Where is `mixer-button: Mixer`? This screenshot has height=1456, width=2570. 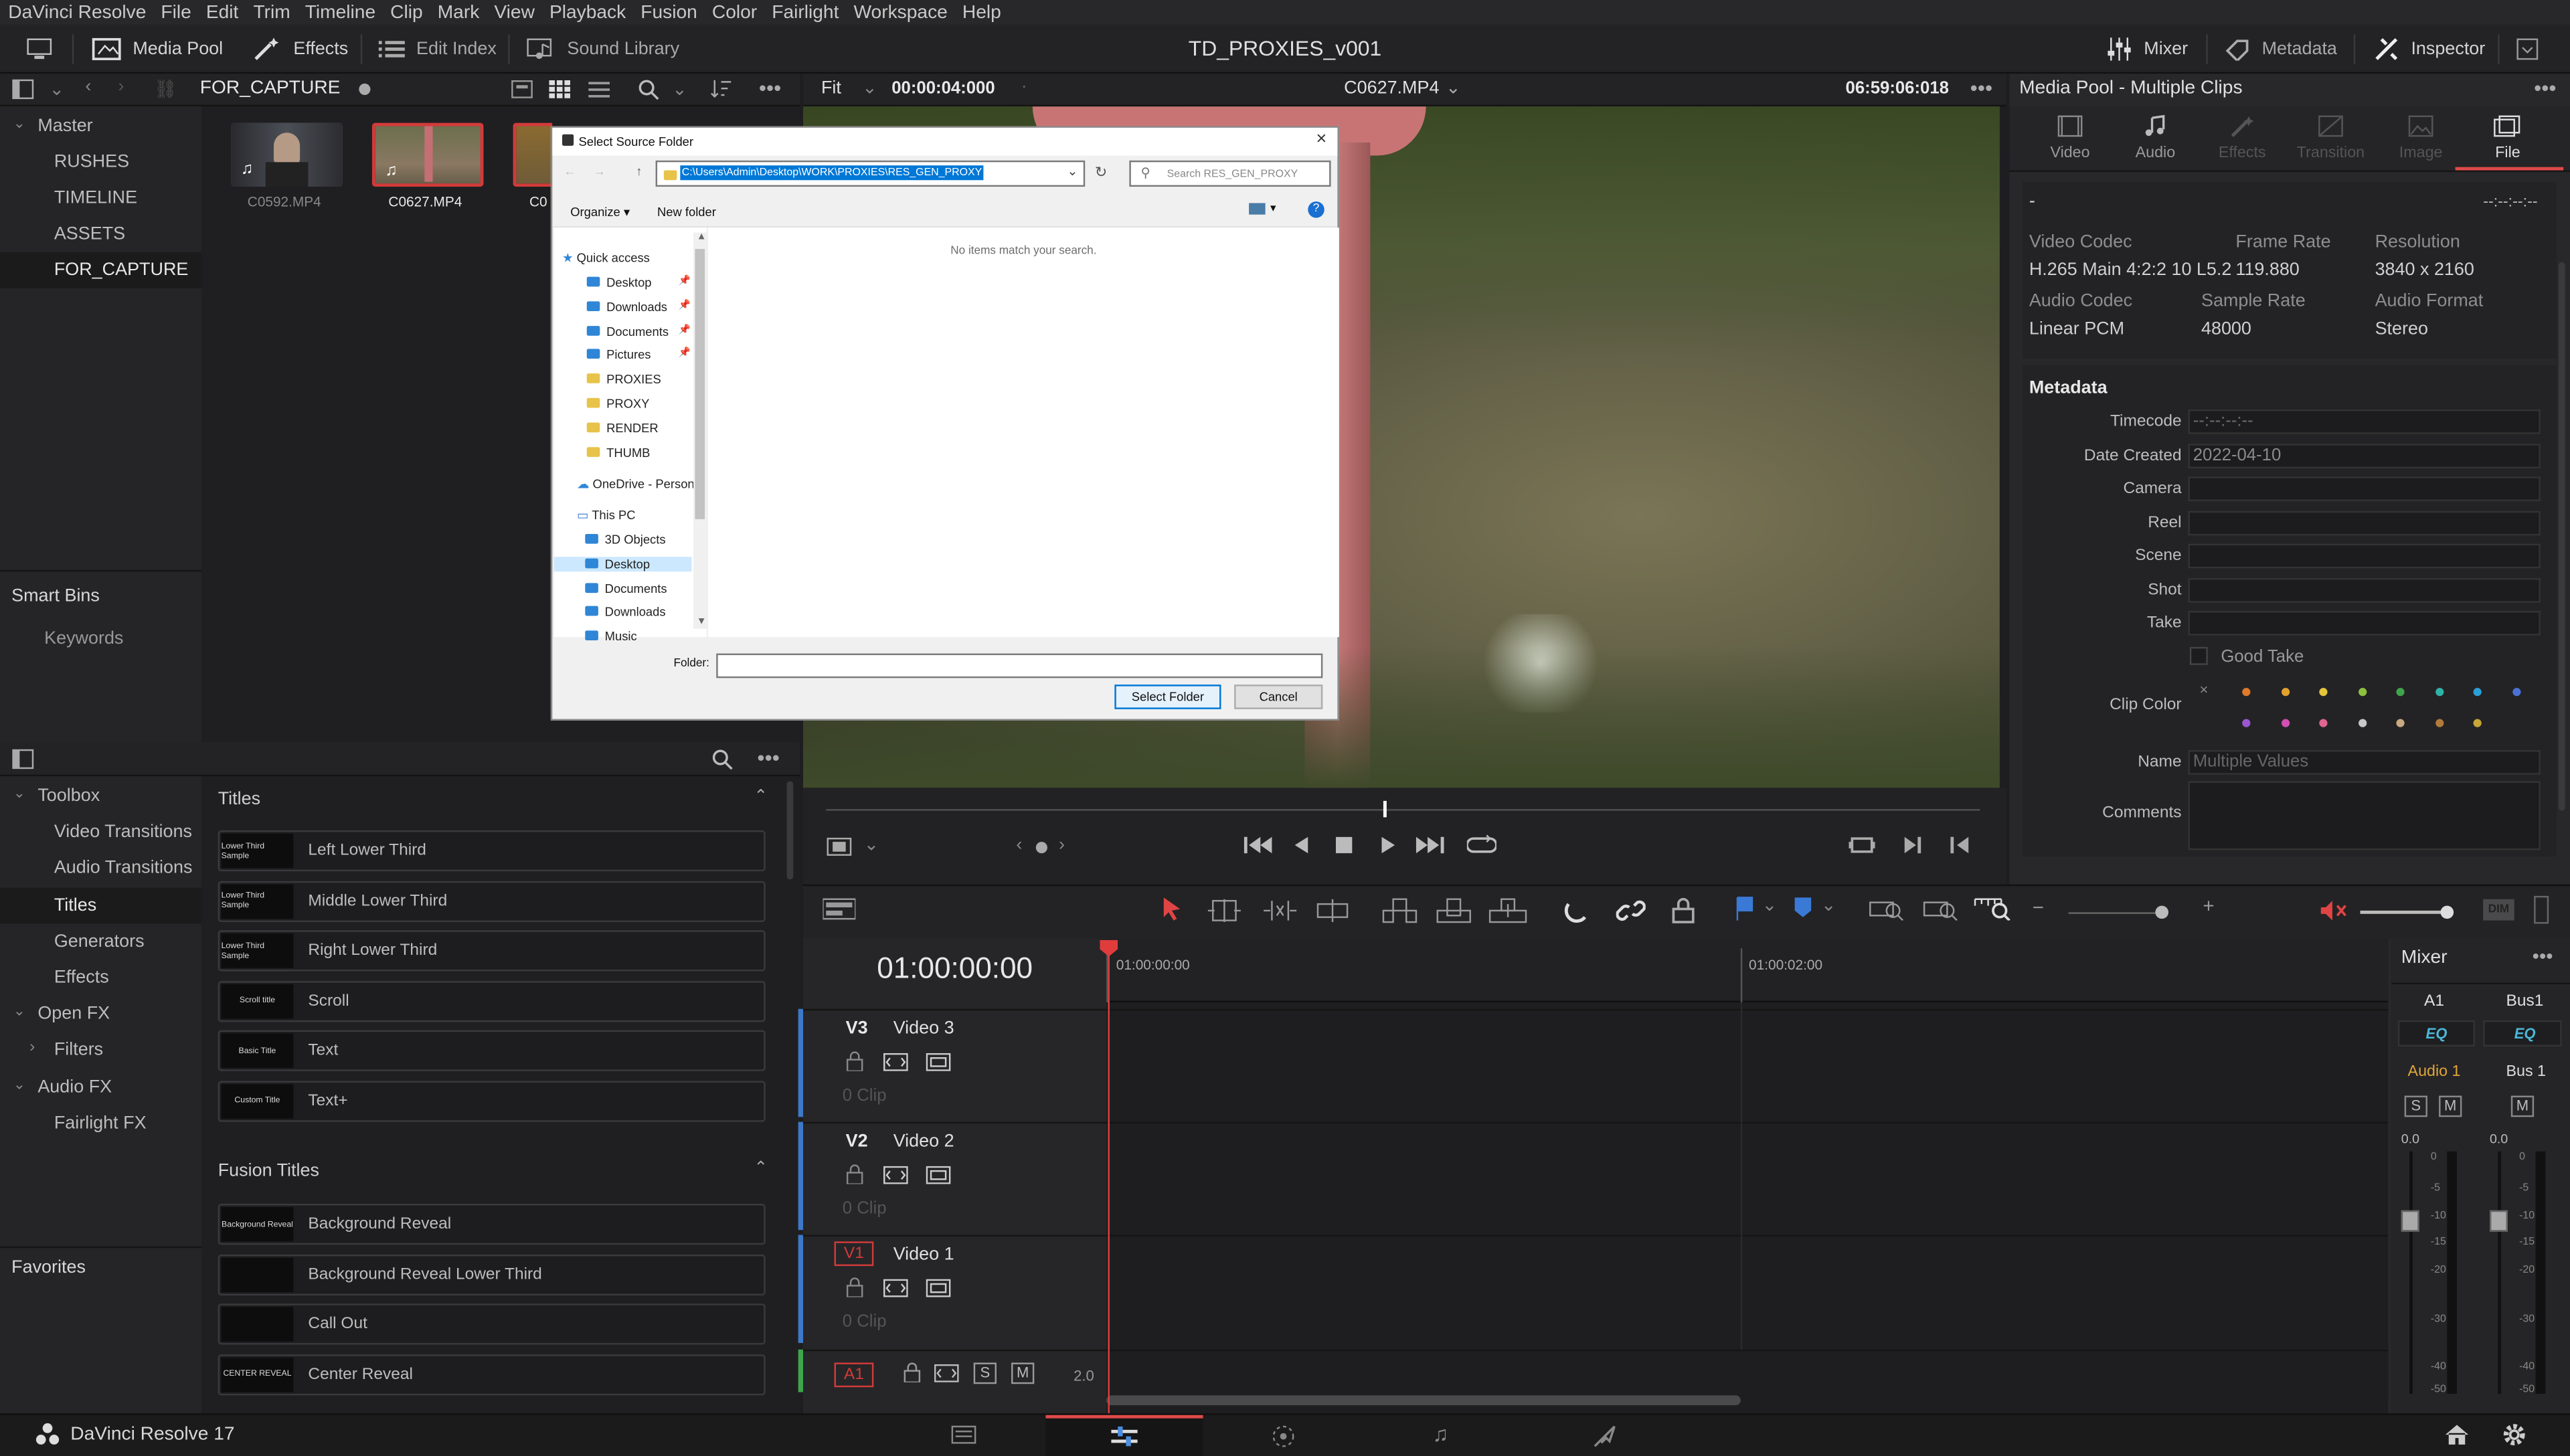
mixer-button: Mixer is located at coordinates (2147, 49).